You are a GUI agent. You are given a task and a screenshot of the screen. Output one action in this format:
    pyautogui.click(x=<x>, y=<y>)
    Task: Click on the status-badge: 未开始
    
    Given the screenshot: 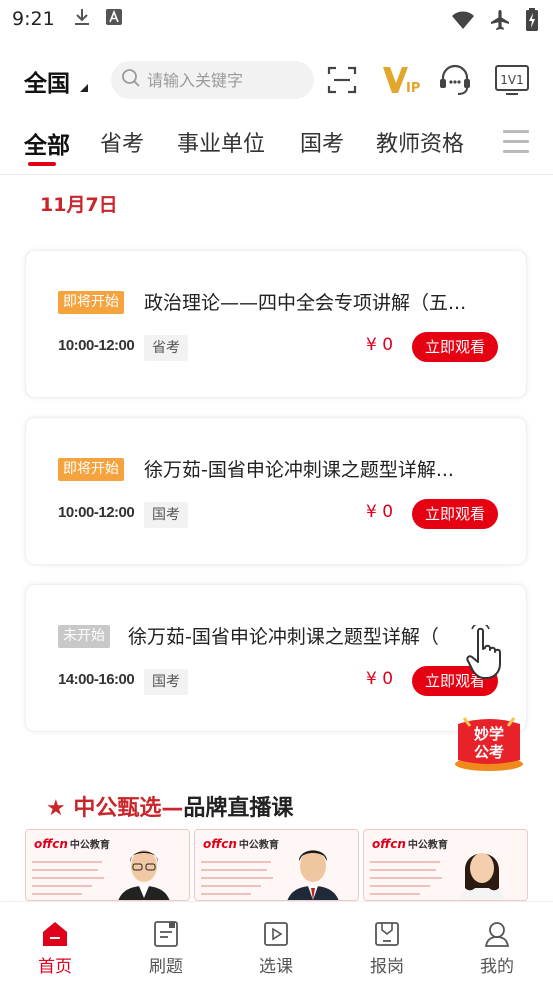 What is the action you would take?
    pyautogui.click(x=84, y=636)
    